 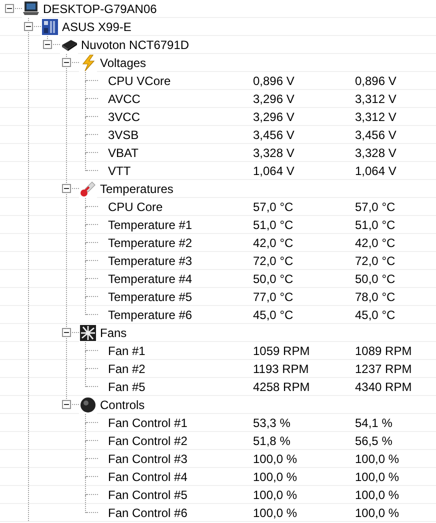 I want to click on tree-node-label: DESKTOP-G79AN06, so click(x=100, y=9).